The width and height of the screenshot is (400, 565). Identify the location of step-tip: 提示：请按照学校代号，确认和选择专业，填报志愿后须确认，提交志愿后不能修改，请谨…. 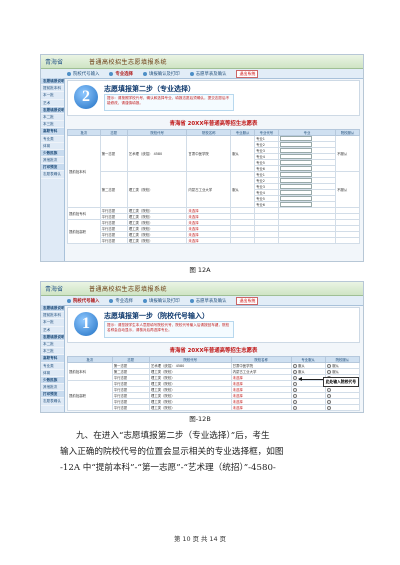
(169, 102).